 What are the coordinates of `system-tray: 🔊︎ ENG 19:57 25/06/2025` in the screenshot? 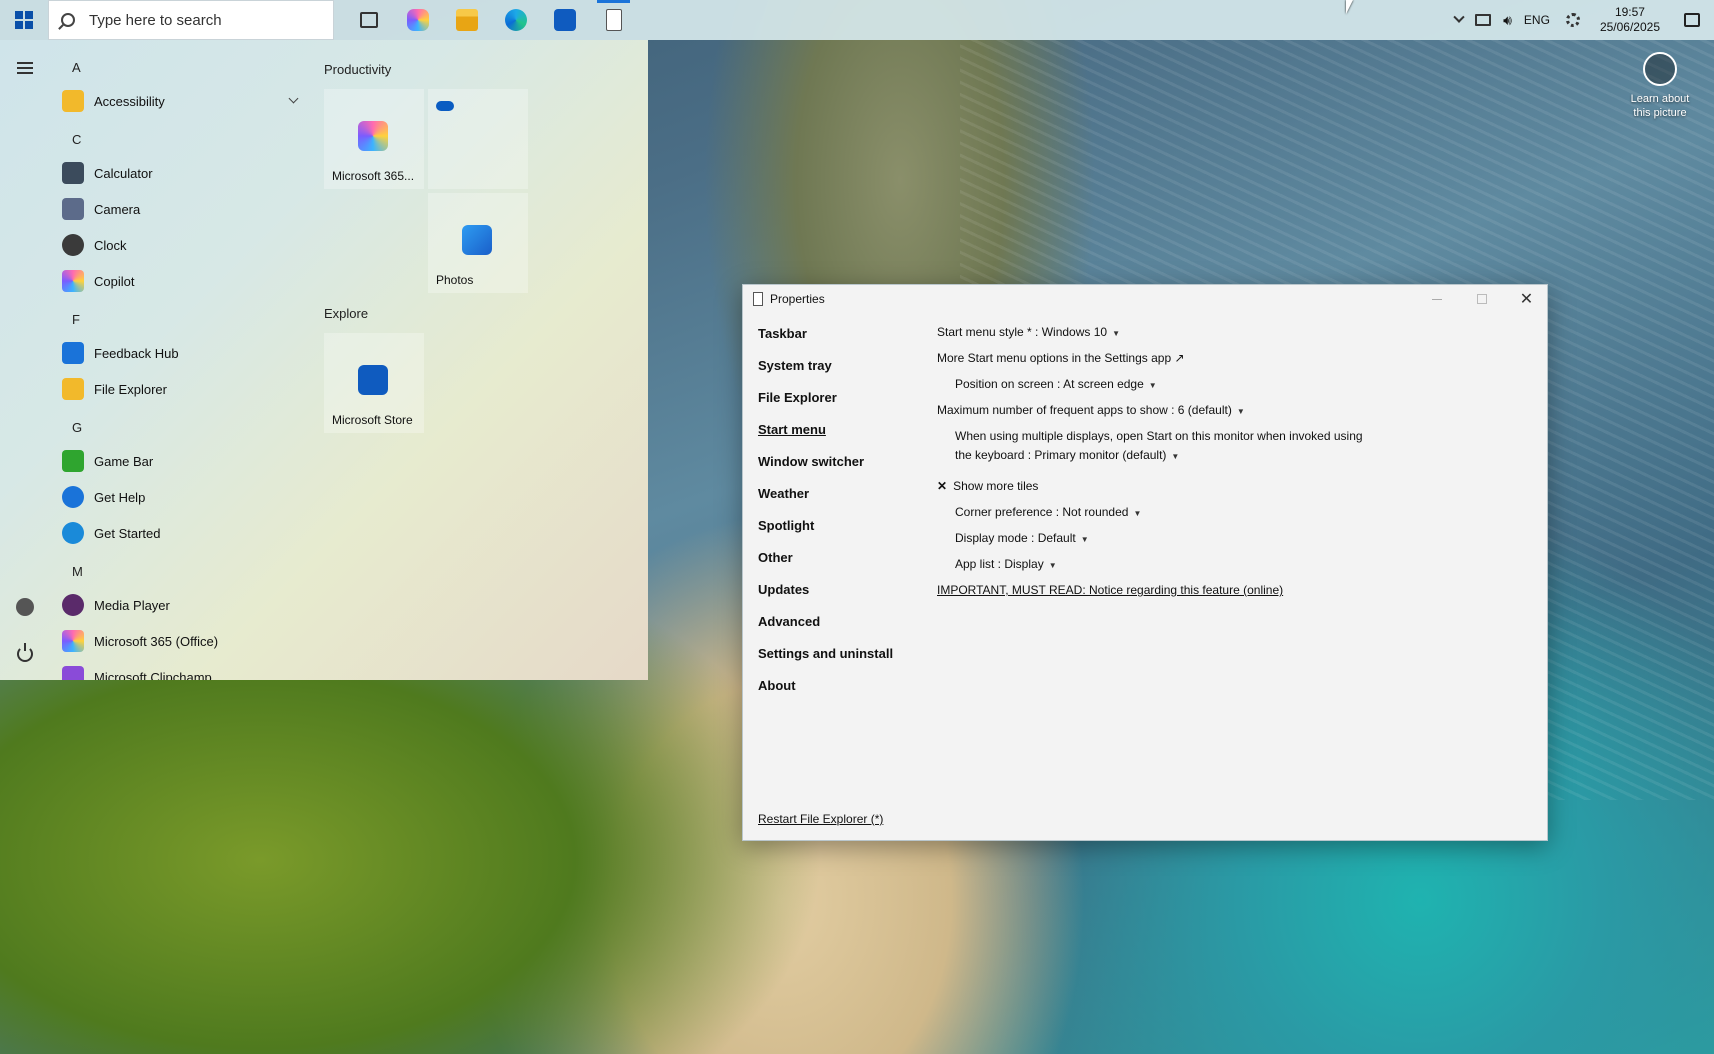 It's located at (1581, 20).